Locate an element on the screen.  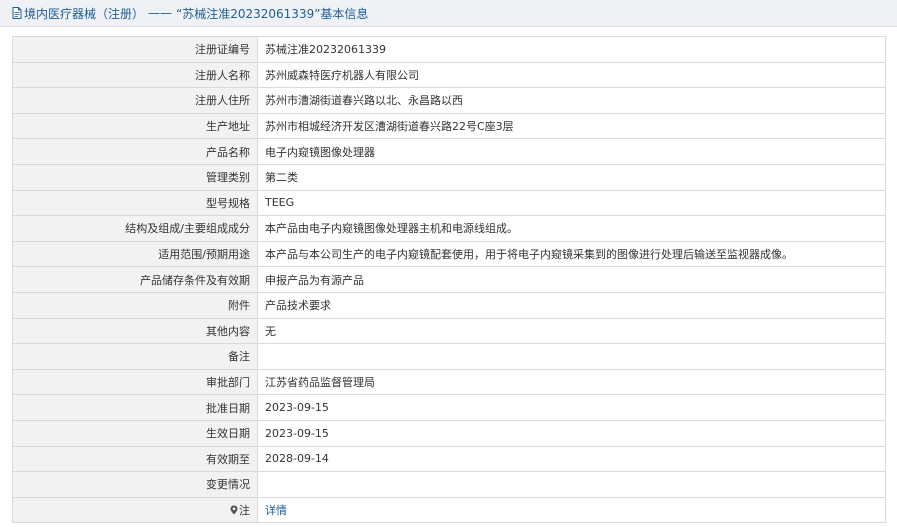
table-row-storage-validity: 产品储存条件及有效期 申报产品为有源产品 is located at coordinates (449, 279).